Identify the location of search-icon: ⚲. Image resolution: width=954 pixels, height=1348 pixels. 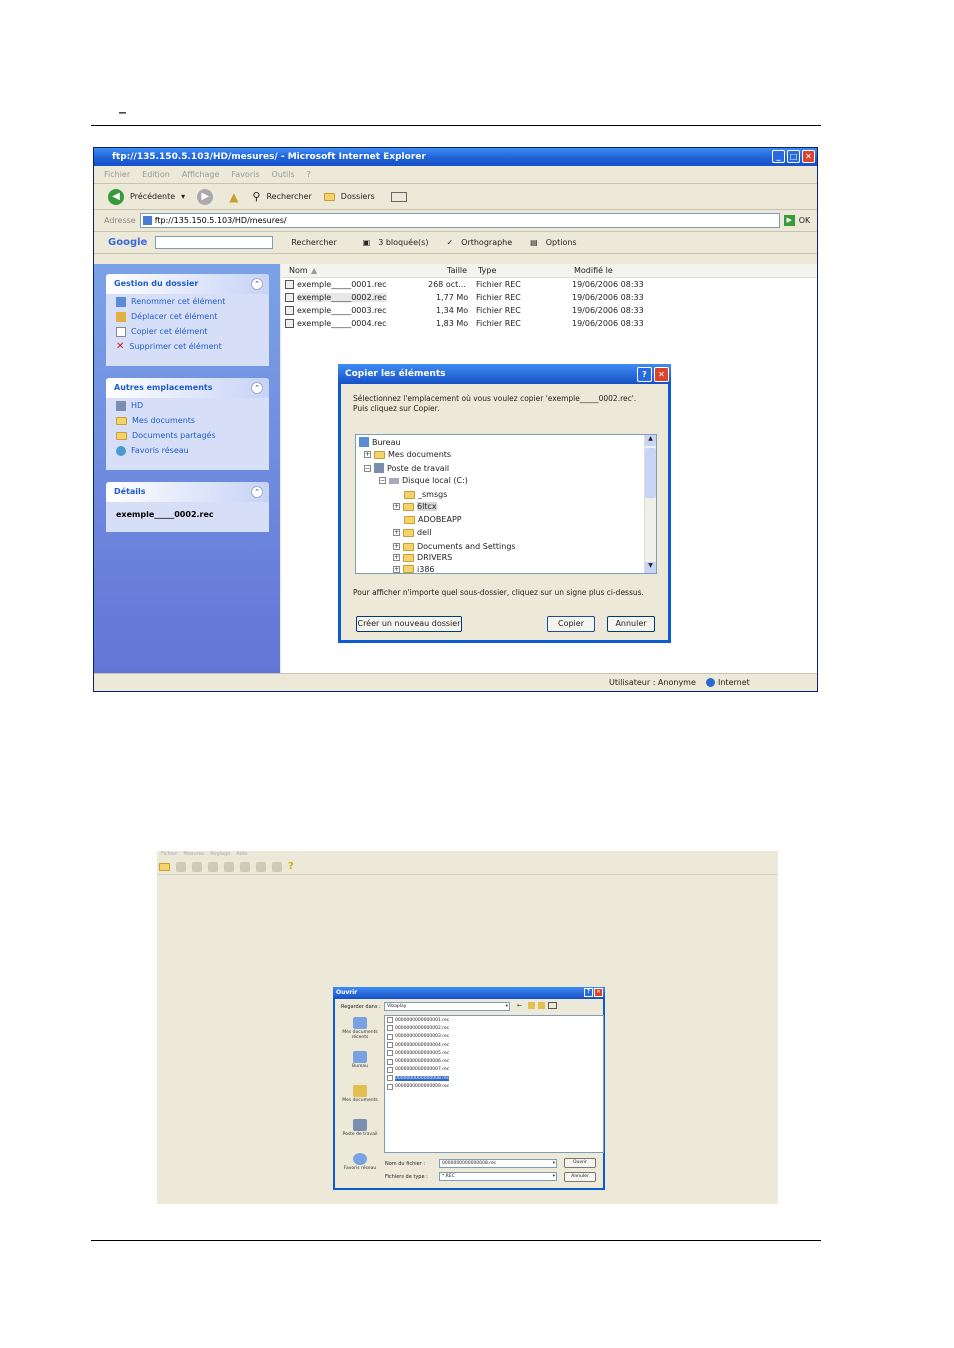
(256, 196).